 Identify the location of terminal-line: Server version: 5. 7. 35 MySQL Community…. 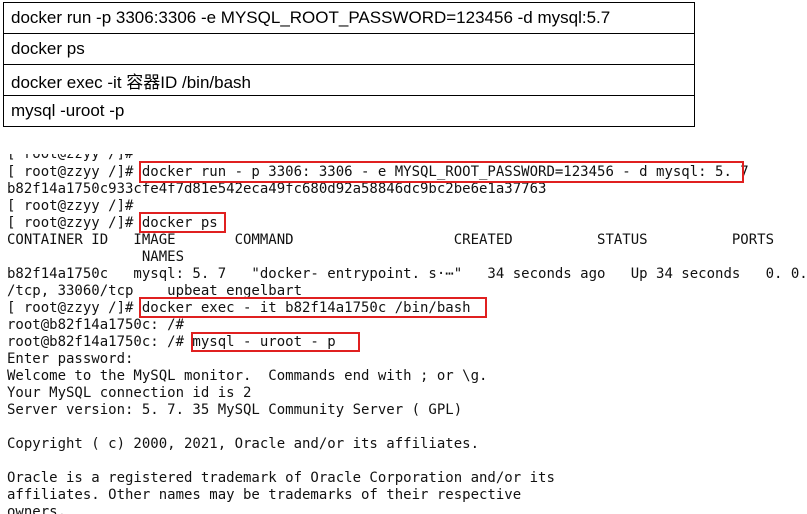
(235, 410).